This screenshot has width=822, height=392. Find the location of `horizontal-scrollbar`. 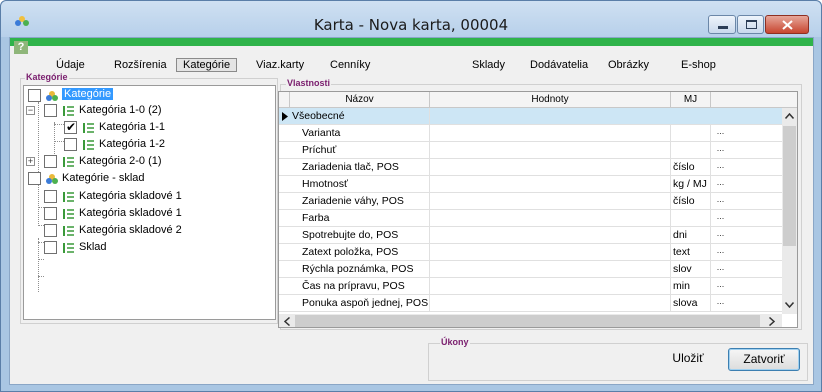

horizontal-scrollbar is located at coordinates (530, 320).